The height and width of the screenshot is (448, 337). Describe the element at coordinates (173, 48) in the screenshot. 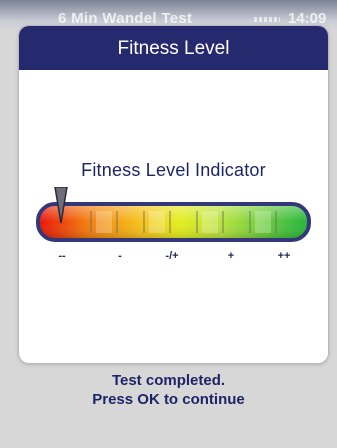

I see `dialog-title: Fitness Level` at that location.